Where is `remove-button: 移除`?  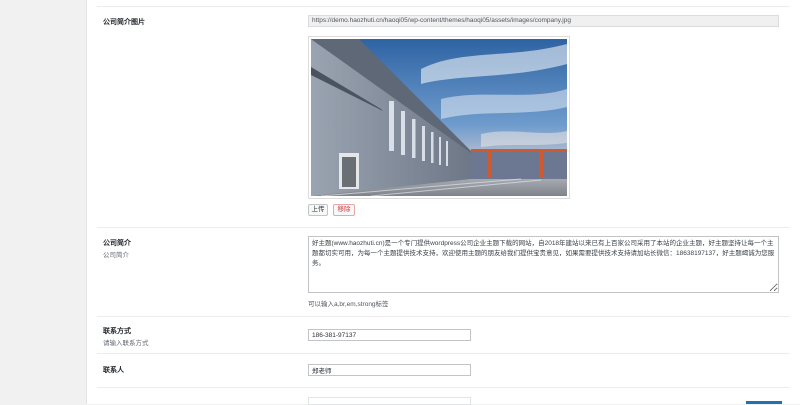
remove-button: 移除 is located at coordinates (344, 210).